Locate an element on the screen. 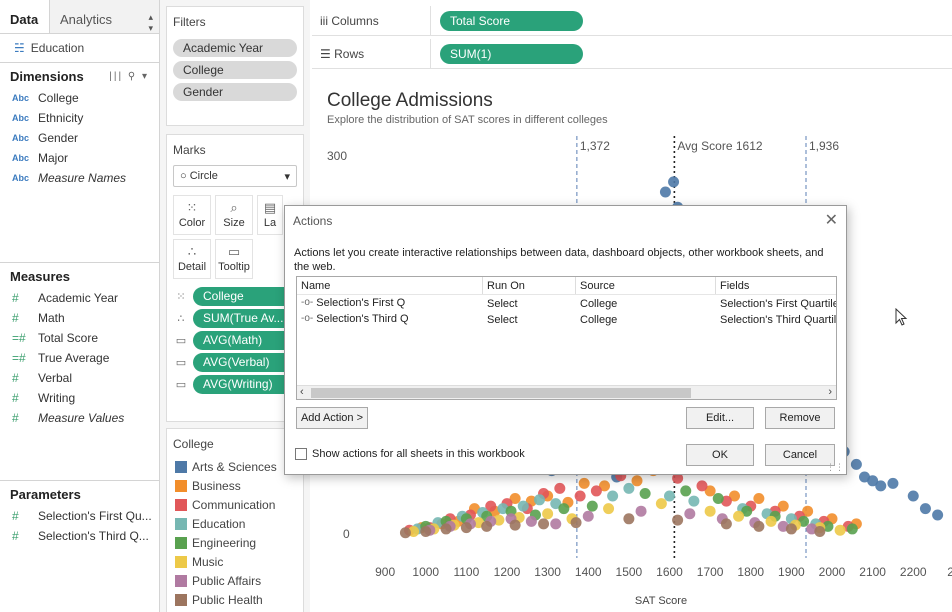 The image size is (952, 612). rows-shelf: ☰ Rows SUM(1) is located at coordinates (632, 54).